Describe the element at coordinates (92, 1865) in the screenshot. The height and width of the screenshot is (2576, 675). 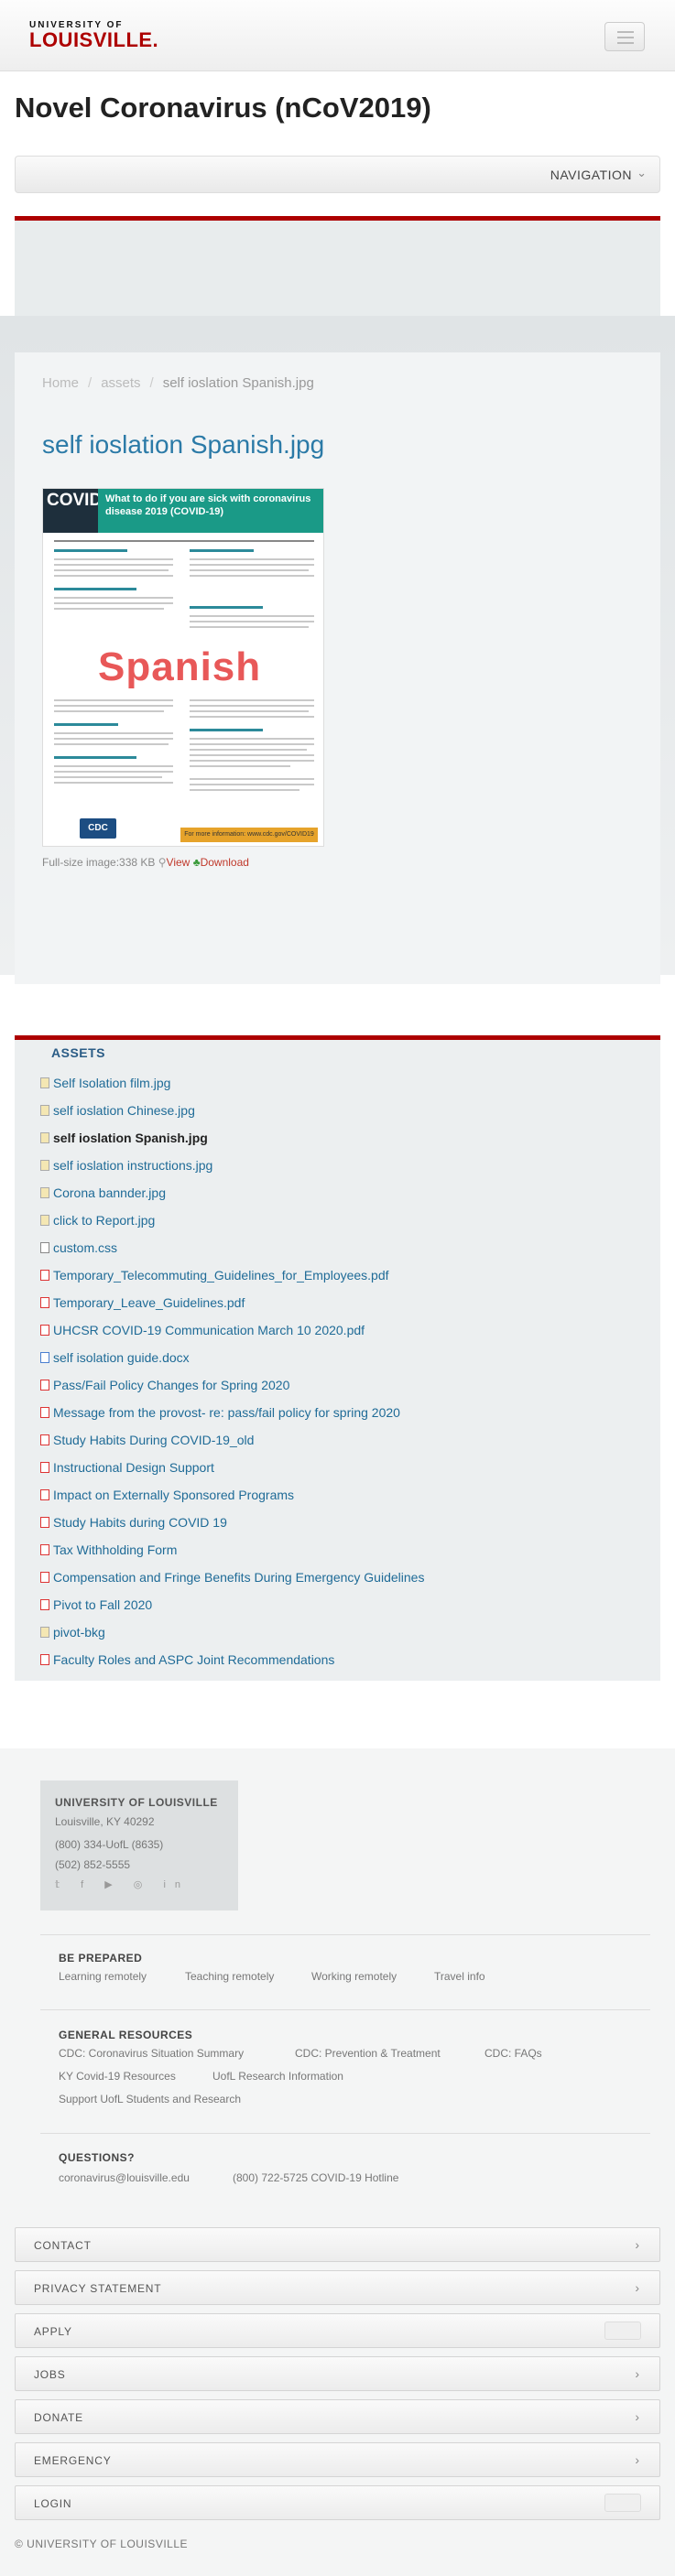
I see `phone-secondary: (502) 852-5555` at that location.